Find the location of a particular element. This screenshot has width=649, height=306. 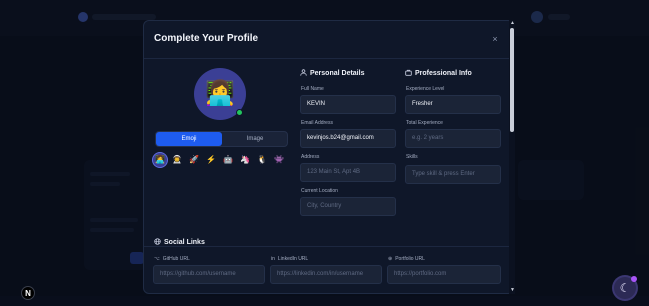

address-field: 123 Main St, Apt 4B is located at coordinates (348, 172).